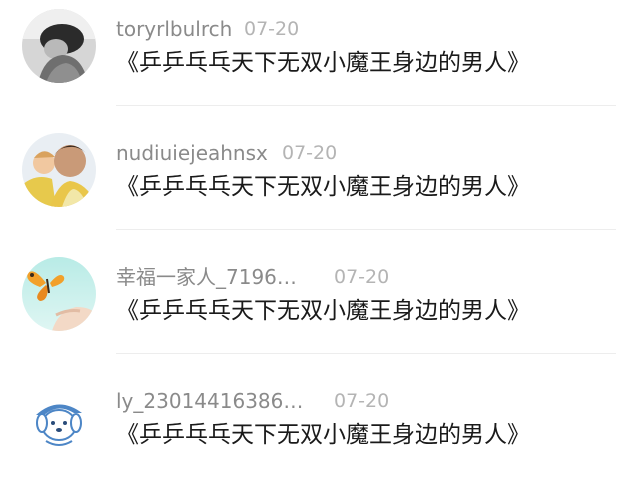 The width and height of the screenshot is (640, 496). What do you see at coordinates (192, 153) in the screenshot?
I see `username: nudiuiejeahnsx` at bounding box center [192, 153].